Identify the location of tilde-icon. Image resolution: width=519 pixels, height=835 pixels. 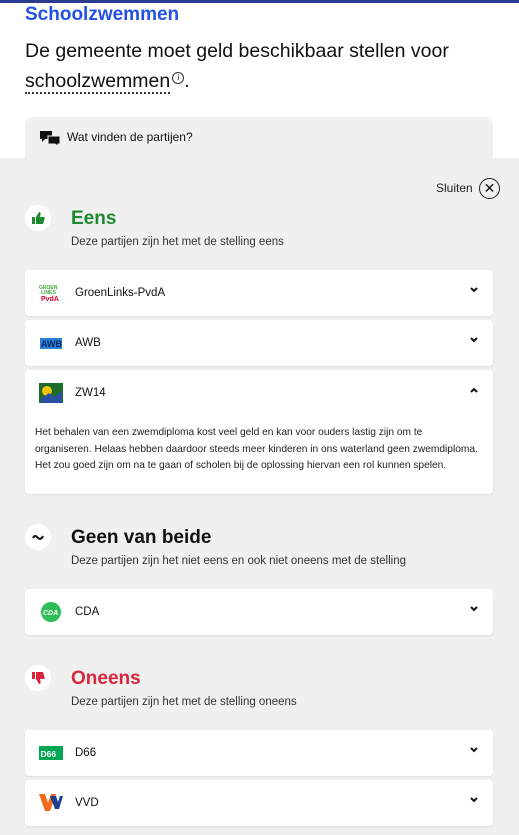
(38, 537).